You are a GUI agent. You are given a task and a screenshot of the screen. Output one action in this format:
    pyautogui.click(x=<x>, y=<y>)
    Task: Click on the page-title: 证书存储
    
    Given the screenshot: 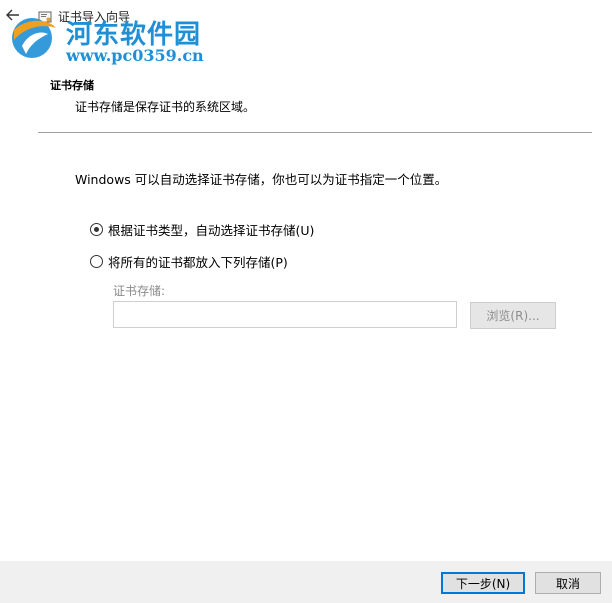 What is the action you would take?
    pyautogui.click(x=72, y=85)
    